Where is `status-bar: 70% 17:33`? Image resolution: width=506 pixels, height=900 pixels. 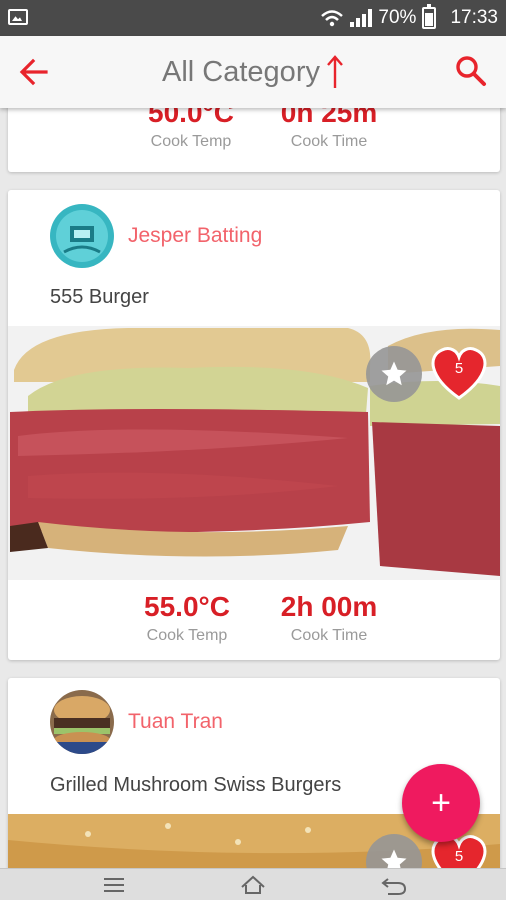
status-bar: 70% 17:33 is located at coordinates (253, 18).